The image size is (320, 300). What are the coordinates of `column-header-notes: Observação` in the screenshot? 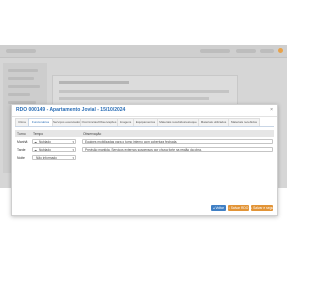 It's located at (92, 134).